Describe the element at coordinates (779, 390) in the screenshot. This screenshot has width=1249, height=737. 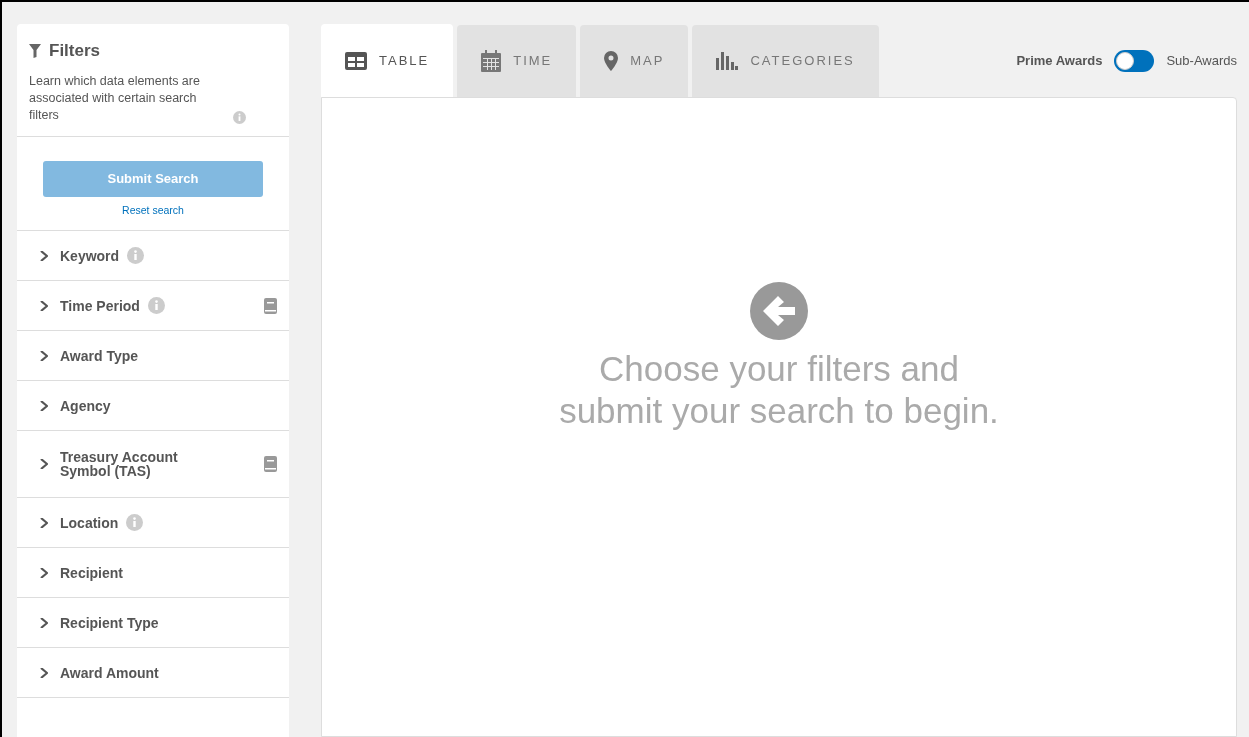
I see `empty-state-message: Choose your filters and submit your search to begin.` at that location.